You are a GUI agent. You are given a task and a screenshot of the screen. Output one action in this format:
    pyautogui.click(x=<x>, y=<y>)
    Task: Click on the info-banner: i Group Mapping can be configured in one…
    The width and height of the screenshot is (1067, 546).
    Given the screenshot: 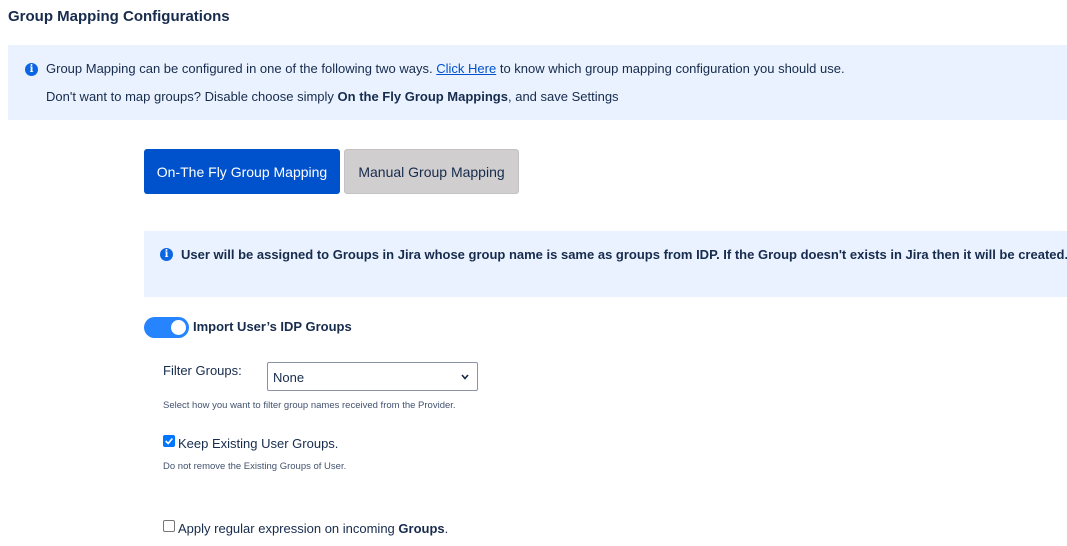 What is the action you would take?
    pyautogui.click(x=537, y=82)
    